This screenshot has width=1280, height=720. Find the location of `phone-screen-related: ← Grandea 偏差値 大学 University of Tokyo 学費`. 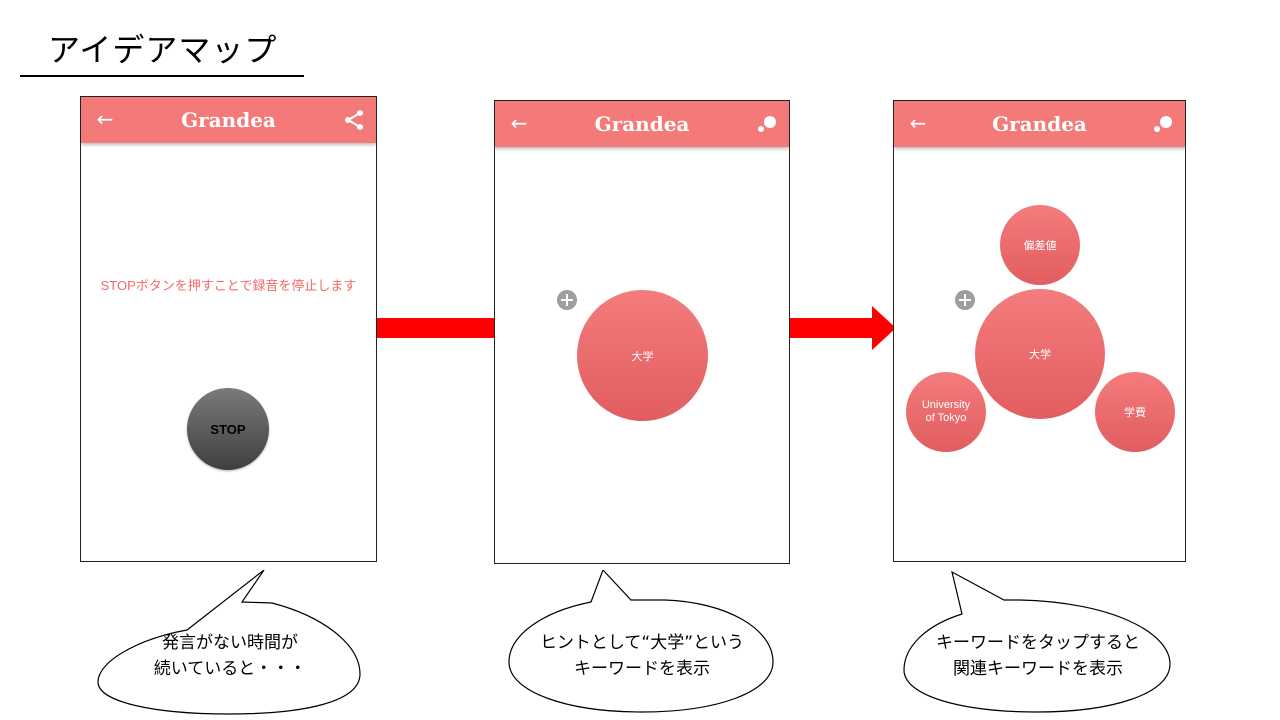

phone-screen-related: ← Grandea 偏差値 大学 University of Tokyo 学費 is located at coordinates (1039, 331).